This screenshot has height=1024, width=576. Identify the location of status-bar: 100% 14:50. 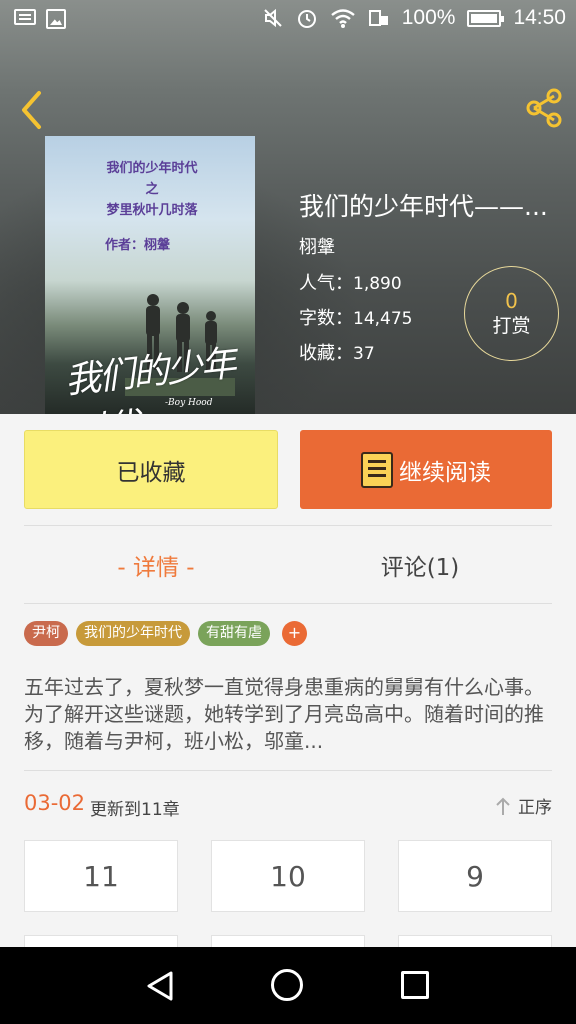
(288, 20).